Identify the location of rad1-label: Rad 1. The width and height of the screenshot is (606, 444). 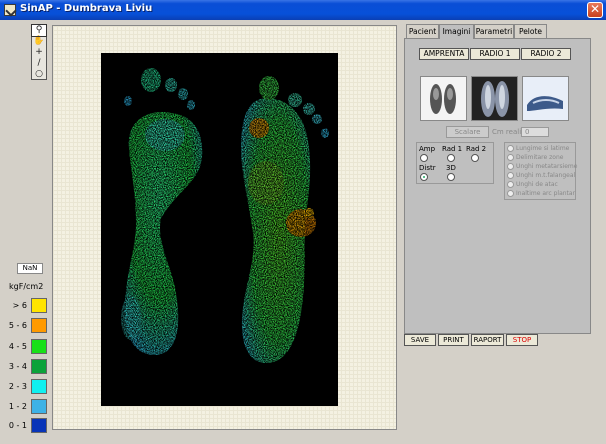
(452, 149).